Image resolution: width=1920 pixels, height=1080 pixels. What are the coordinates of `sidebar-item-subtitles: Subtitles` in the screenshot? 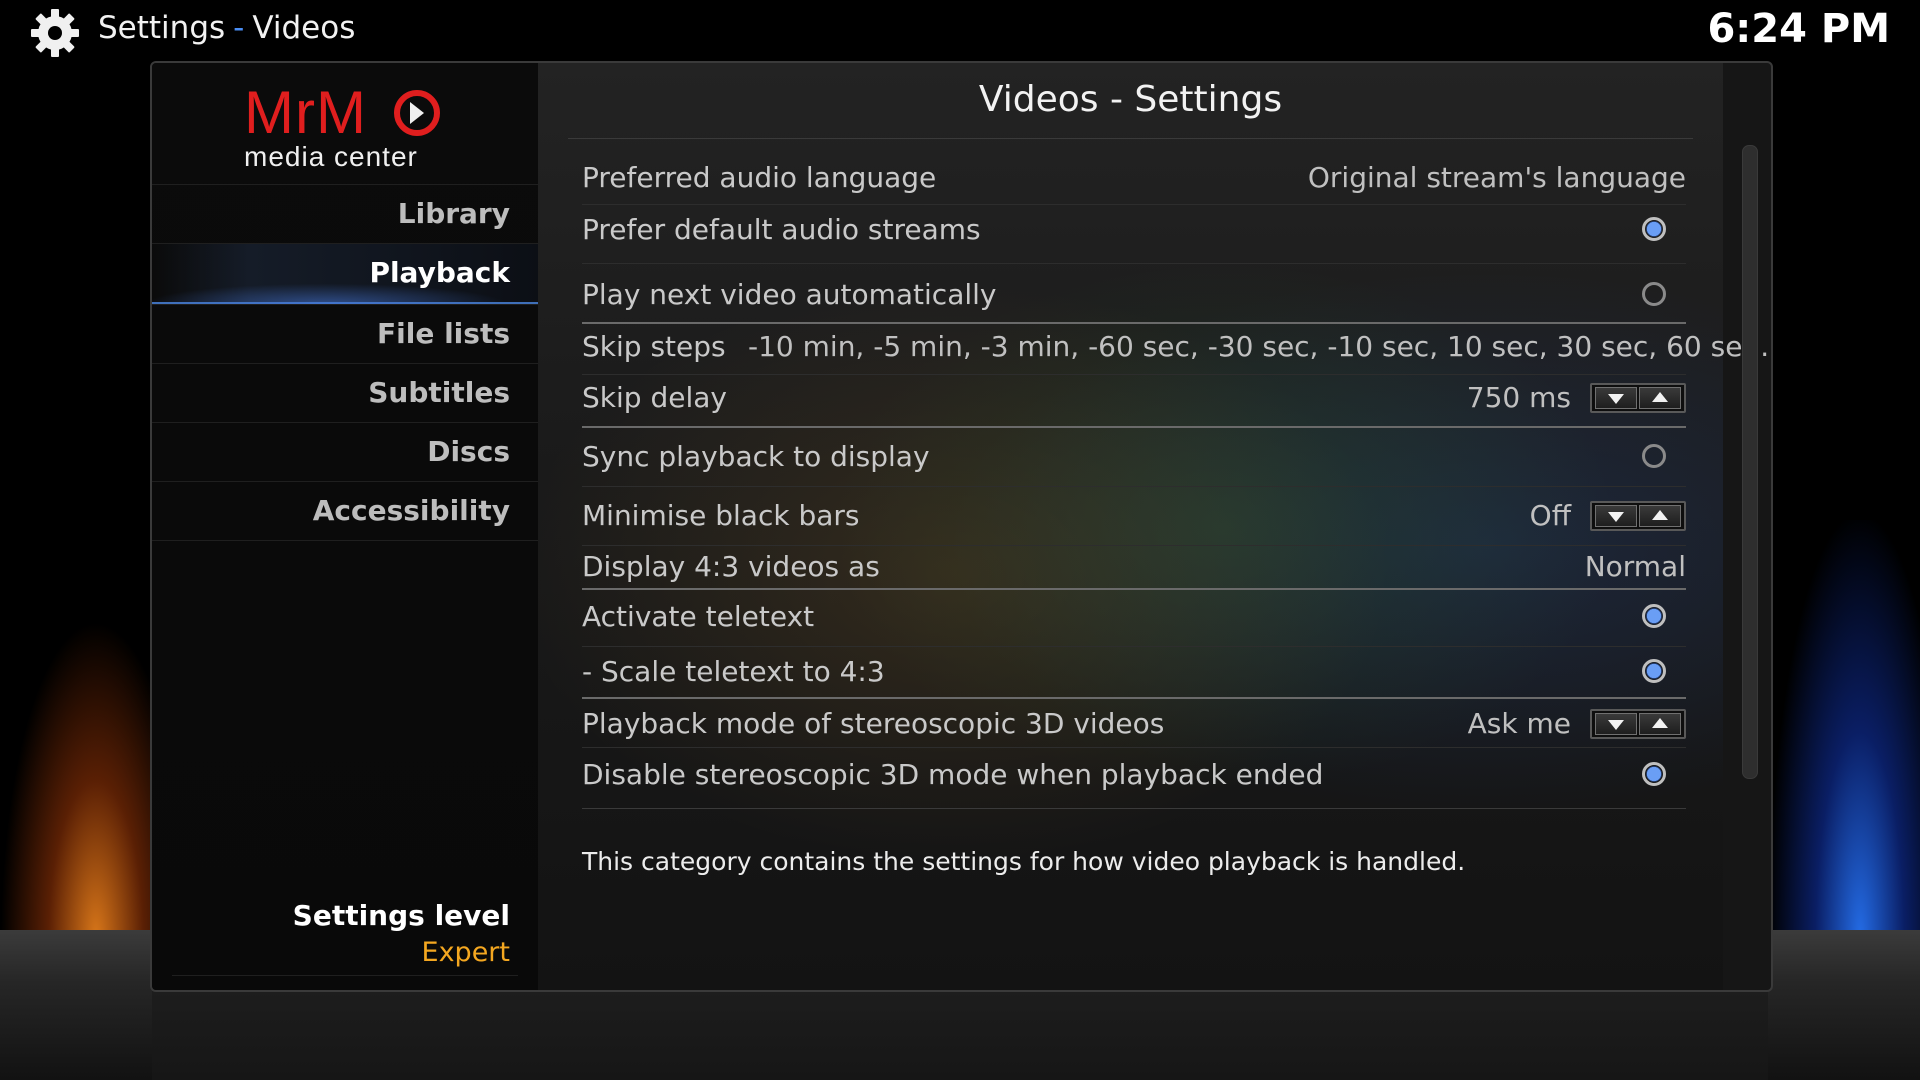 It's located at (345, 392).